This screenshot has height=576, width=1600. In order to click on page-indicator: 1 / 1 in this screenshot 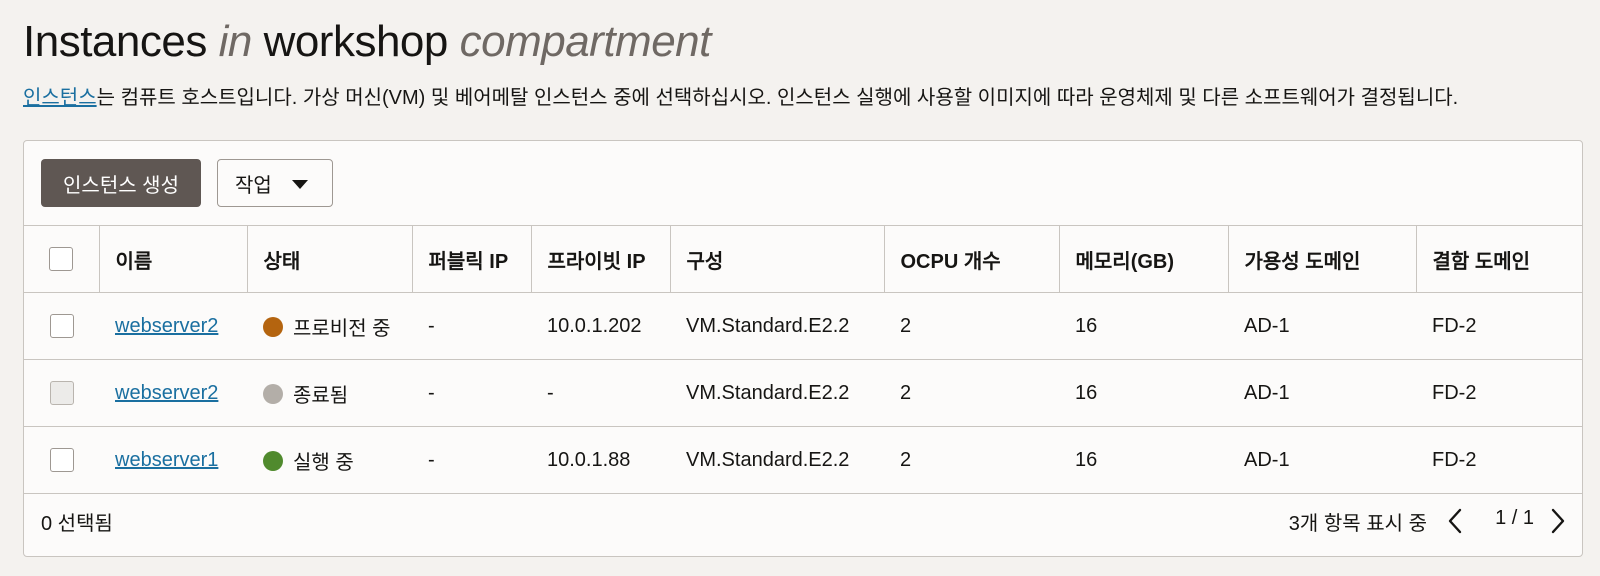, I will do `click(1514, 518)`.